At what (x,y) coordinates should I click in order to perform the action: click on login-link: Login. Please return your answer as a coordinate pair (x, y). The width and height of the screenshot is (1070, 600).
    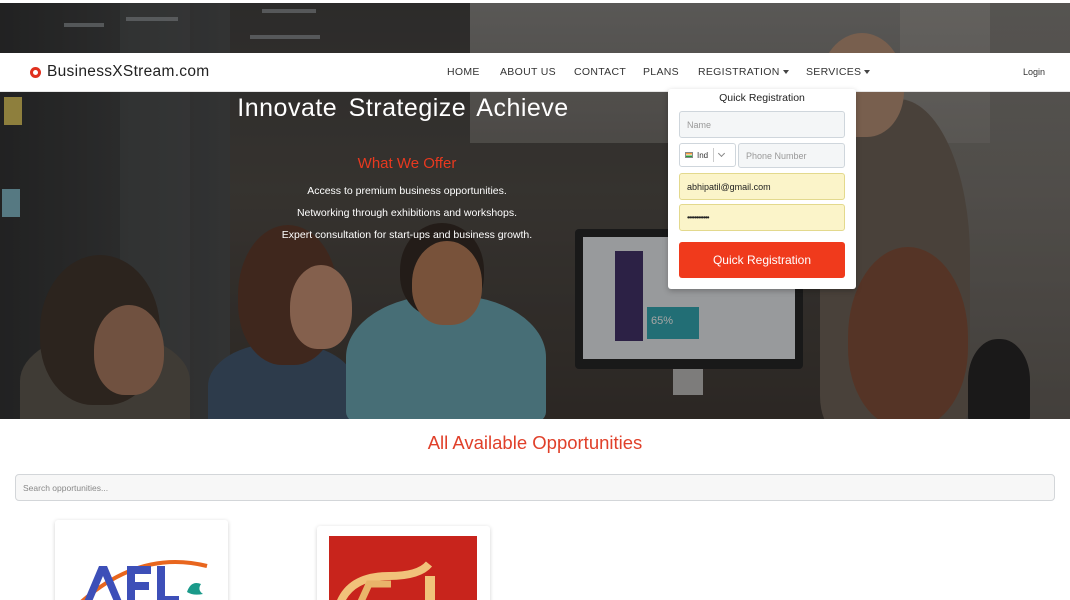
    Looking at the image, I should click on (1034, 72).